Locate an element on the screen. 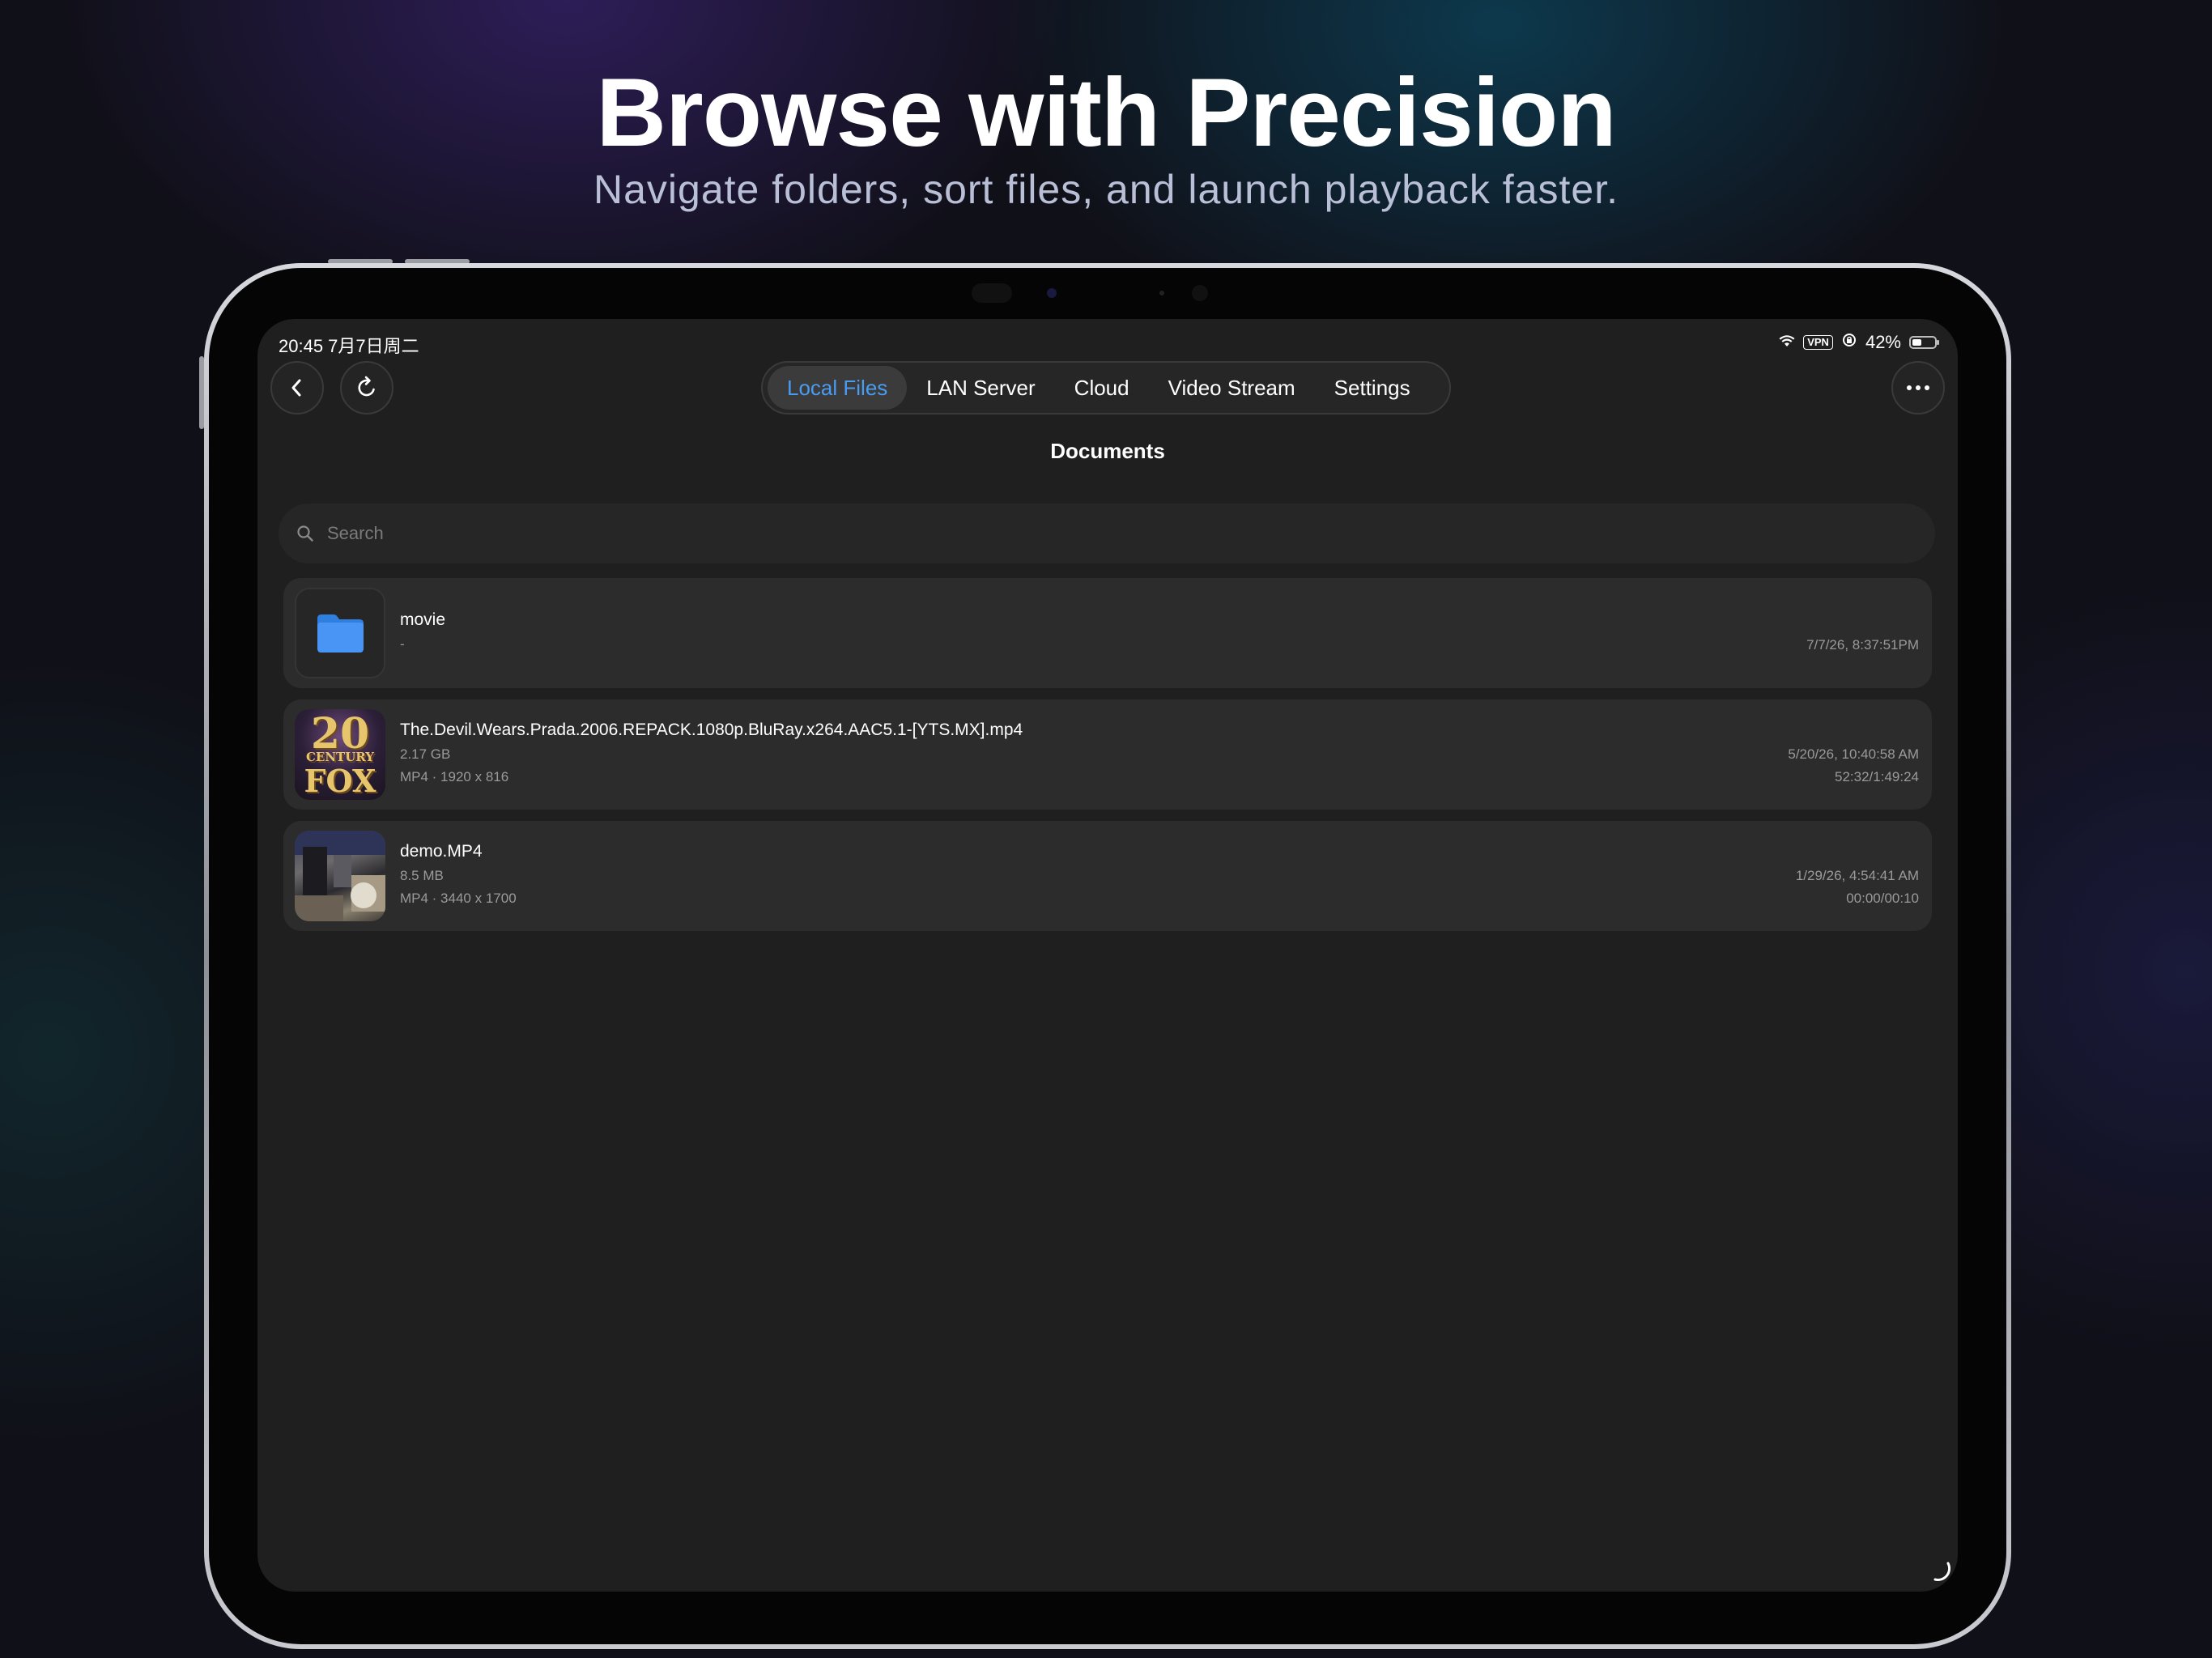 This screenshot has height=1658, width=2212. playback-progress: 52:32/1:49:24 is located at coordinates (1877, 776).